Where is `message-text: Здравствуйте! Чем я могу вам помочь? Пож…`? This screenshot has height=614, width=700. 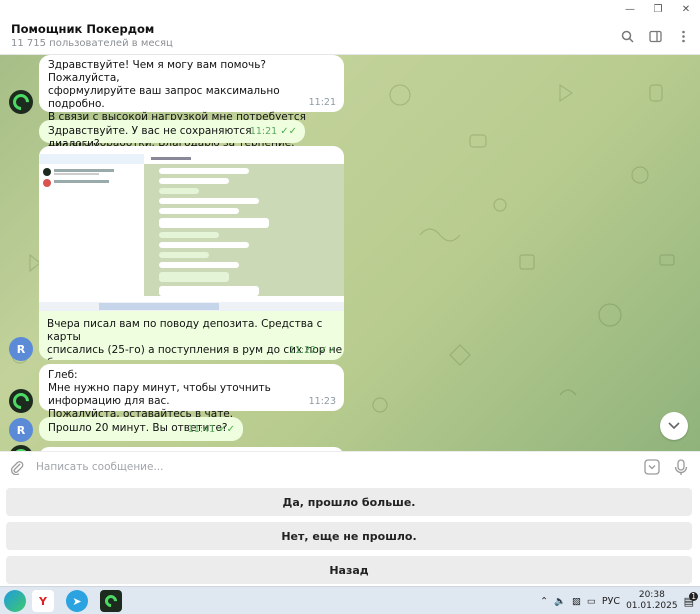 message-text: Здравствуйте! Чем я могу вам помочь? Пож… is located at coordinates (157, 71).